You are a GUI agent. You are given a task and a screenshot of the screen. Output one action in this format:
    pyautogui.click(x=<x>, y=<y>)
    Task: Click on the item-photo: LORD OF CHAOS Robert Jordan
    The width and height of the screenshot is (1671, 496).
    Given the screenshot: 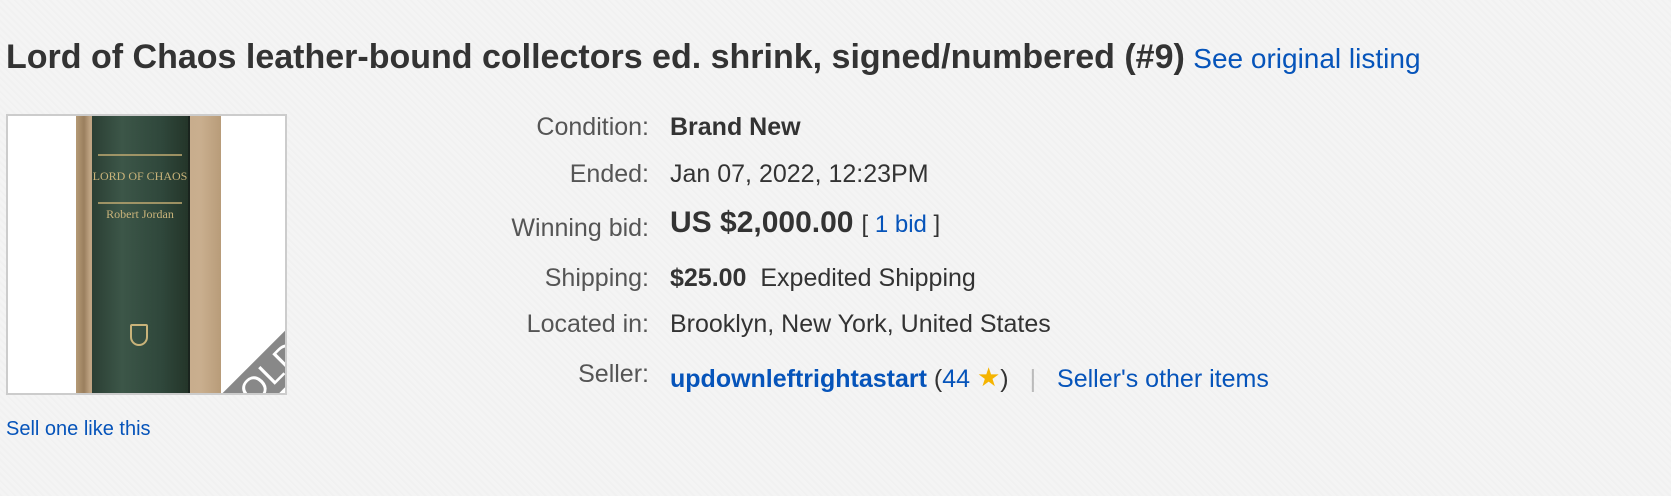 What is the action you would take?
    pyautogui.click(x=148, y=254)
    